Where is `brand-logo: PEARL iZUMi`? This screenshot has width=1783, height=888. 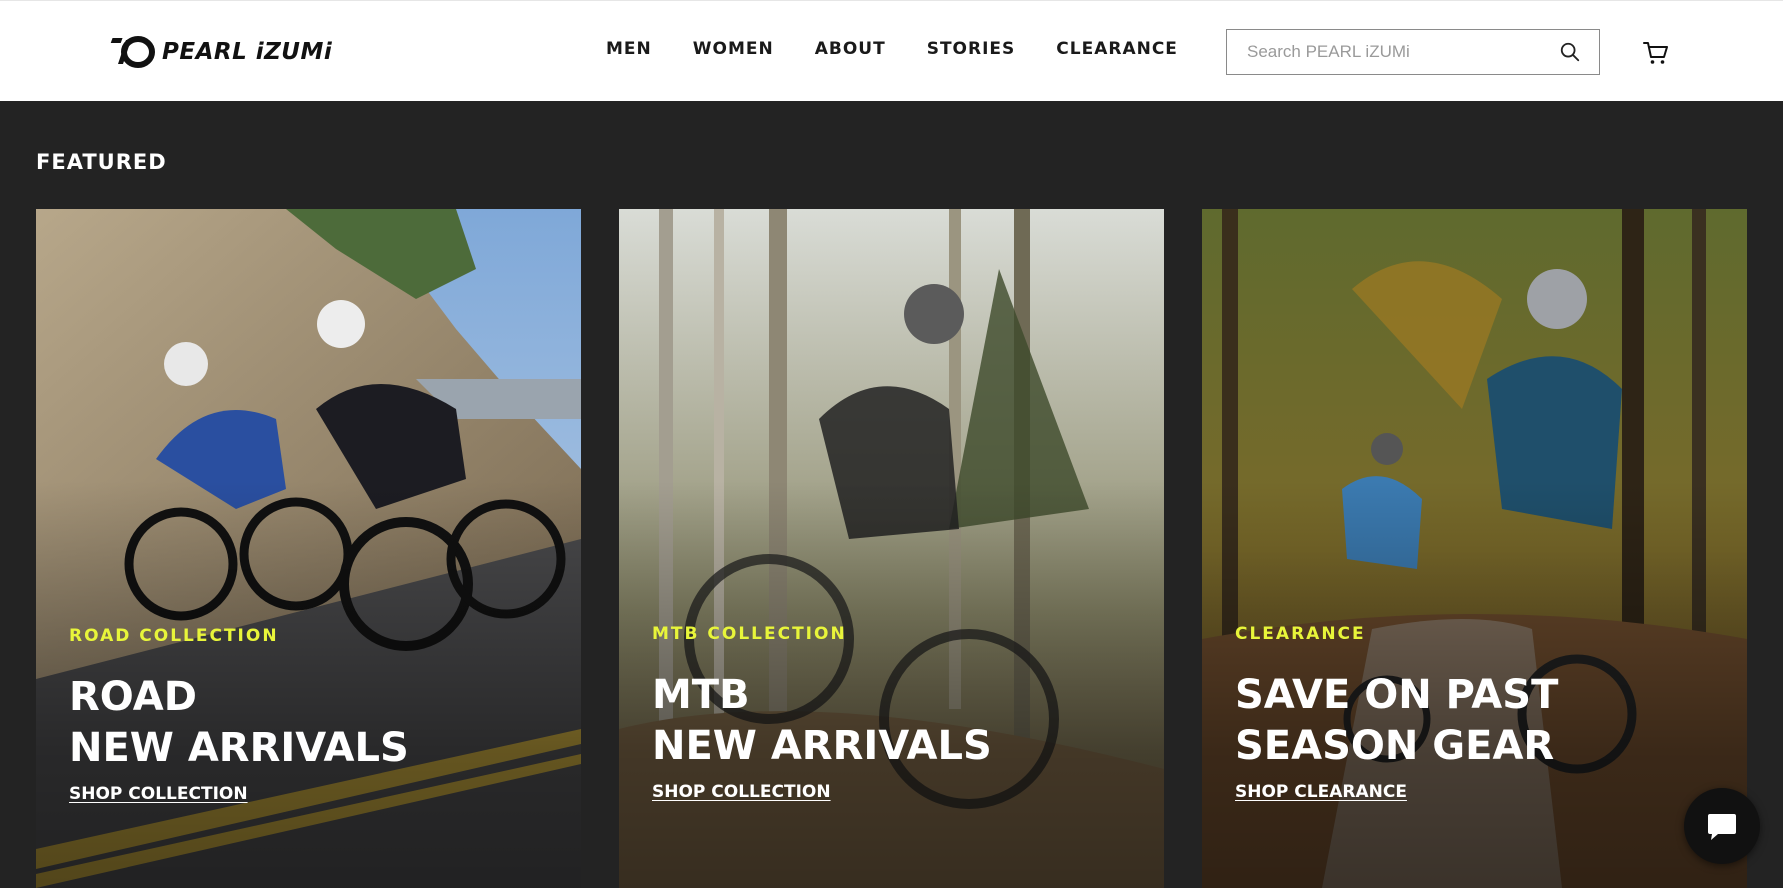 brand-logo: PEARL iZUMi is located at coordinates (221, 52).